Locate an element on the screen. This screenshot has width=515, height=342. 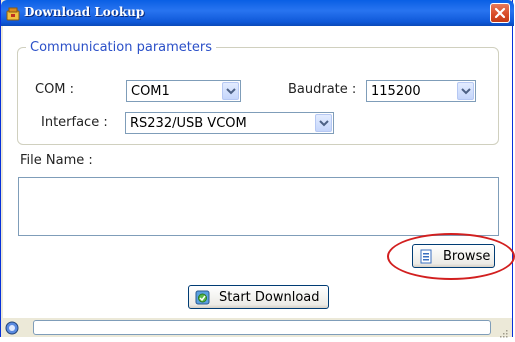
resize-grip-icon is located at coordinates (503, 330).